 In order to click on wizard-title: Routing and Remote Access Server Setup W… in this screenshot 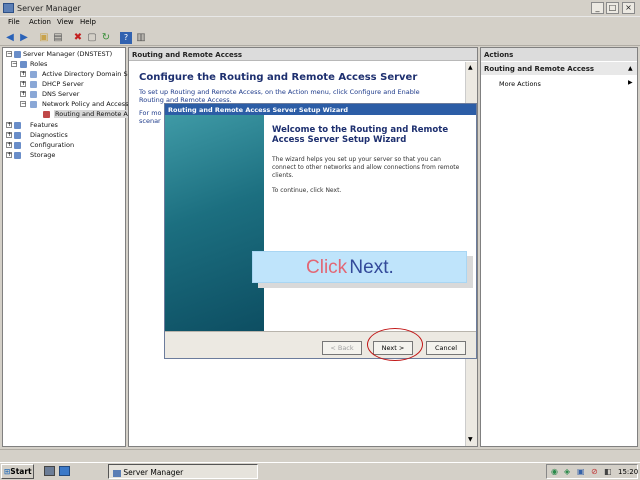, I will do `click(320, 109)`.